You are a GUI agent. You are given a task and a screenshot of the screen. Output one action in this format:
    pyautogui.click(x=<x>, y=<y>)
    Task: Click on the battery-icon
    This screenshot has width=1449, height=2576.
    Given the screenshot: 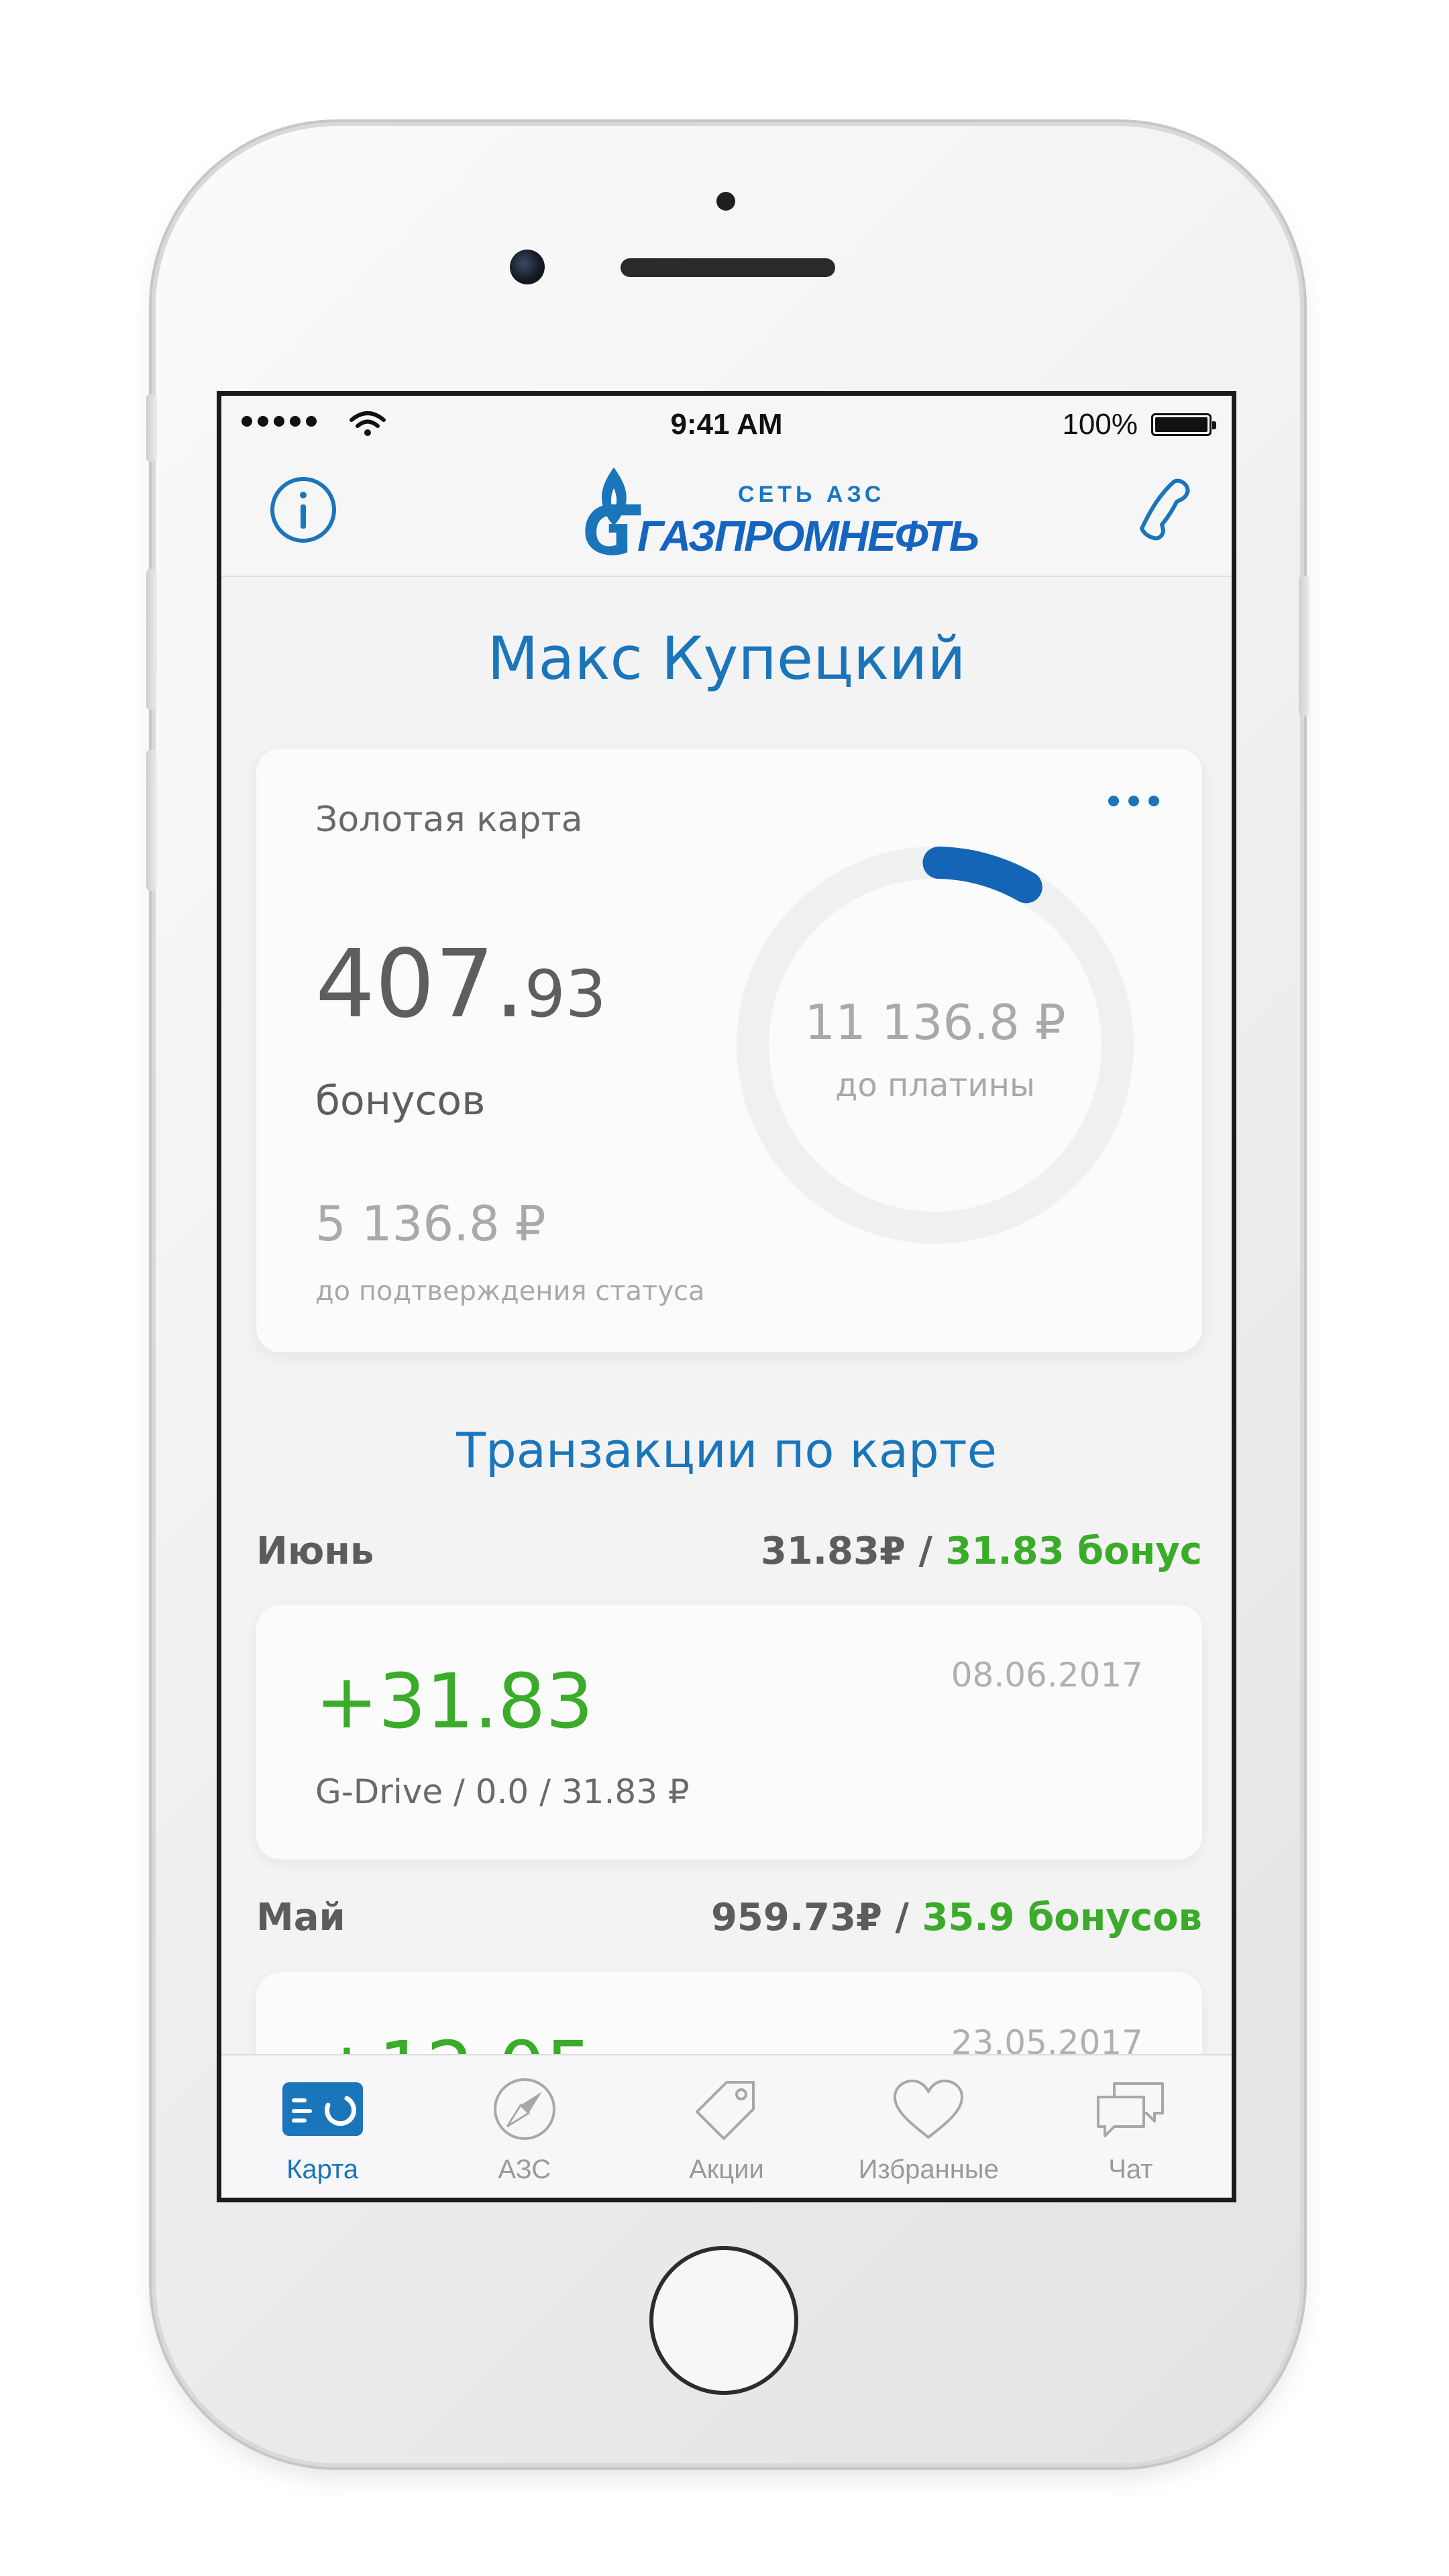 What is the action you would take?
    pyautogui.click(x=1183, y=424)
    